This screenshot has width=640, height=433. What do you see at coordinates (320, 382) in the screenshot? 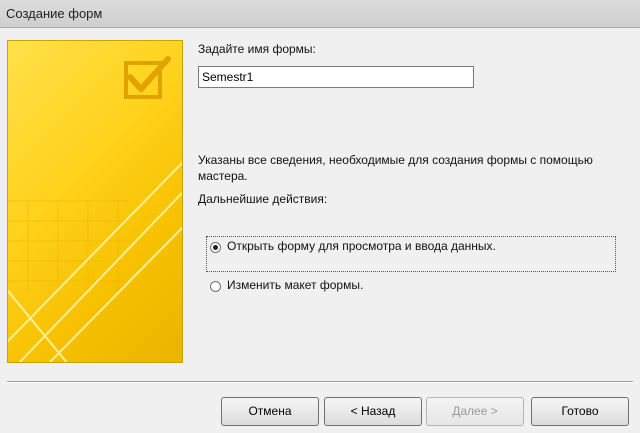
I see `button-separator` at bounding box center [320, 382].